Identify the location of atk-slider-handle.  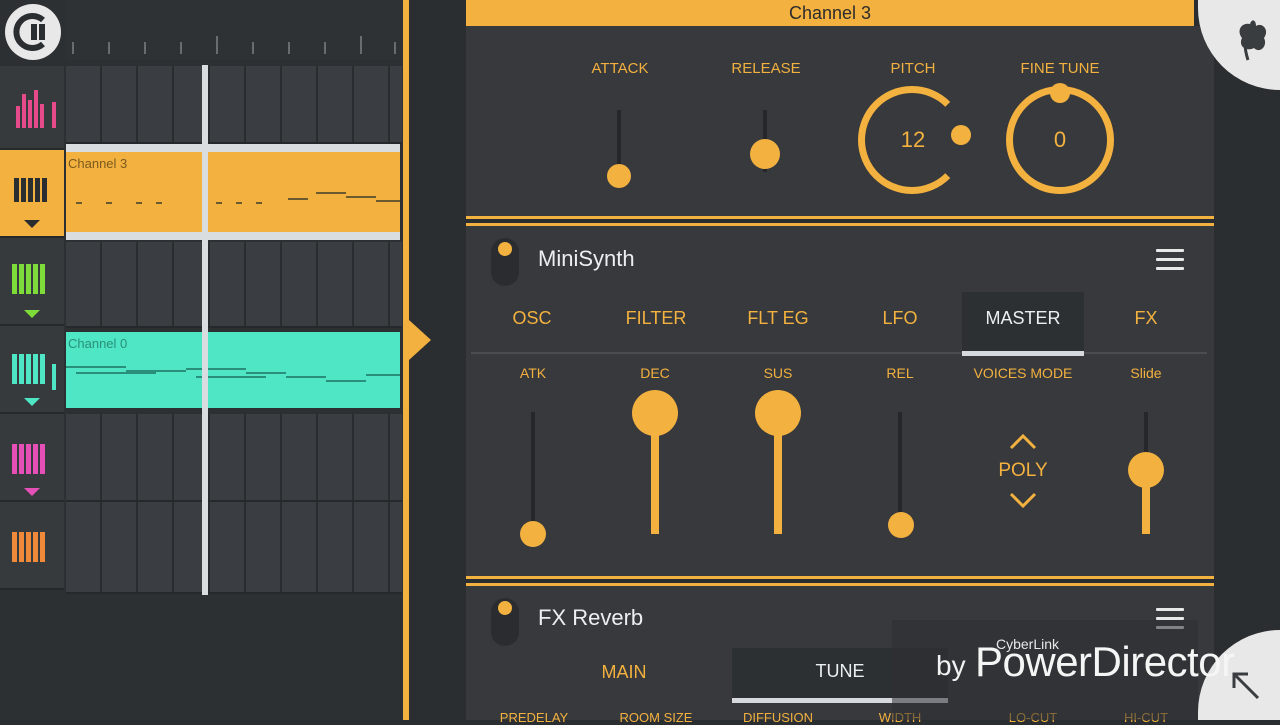
(533, 534).